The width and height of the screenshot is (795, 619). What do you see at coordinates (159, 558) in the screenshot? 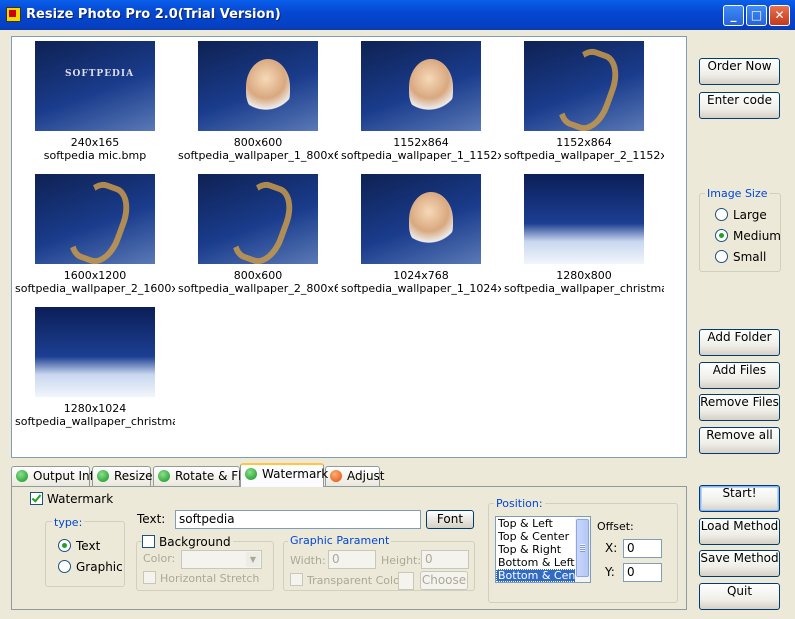
I see `color-label: Color:` at bounding box center [159, 558].